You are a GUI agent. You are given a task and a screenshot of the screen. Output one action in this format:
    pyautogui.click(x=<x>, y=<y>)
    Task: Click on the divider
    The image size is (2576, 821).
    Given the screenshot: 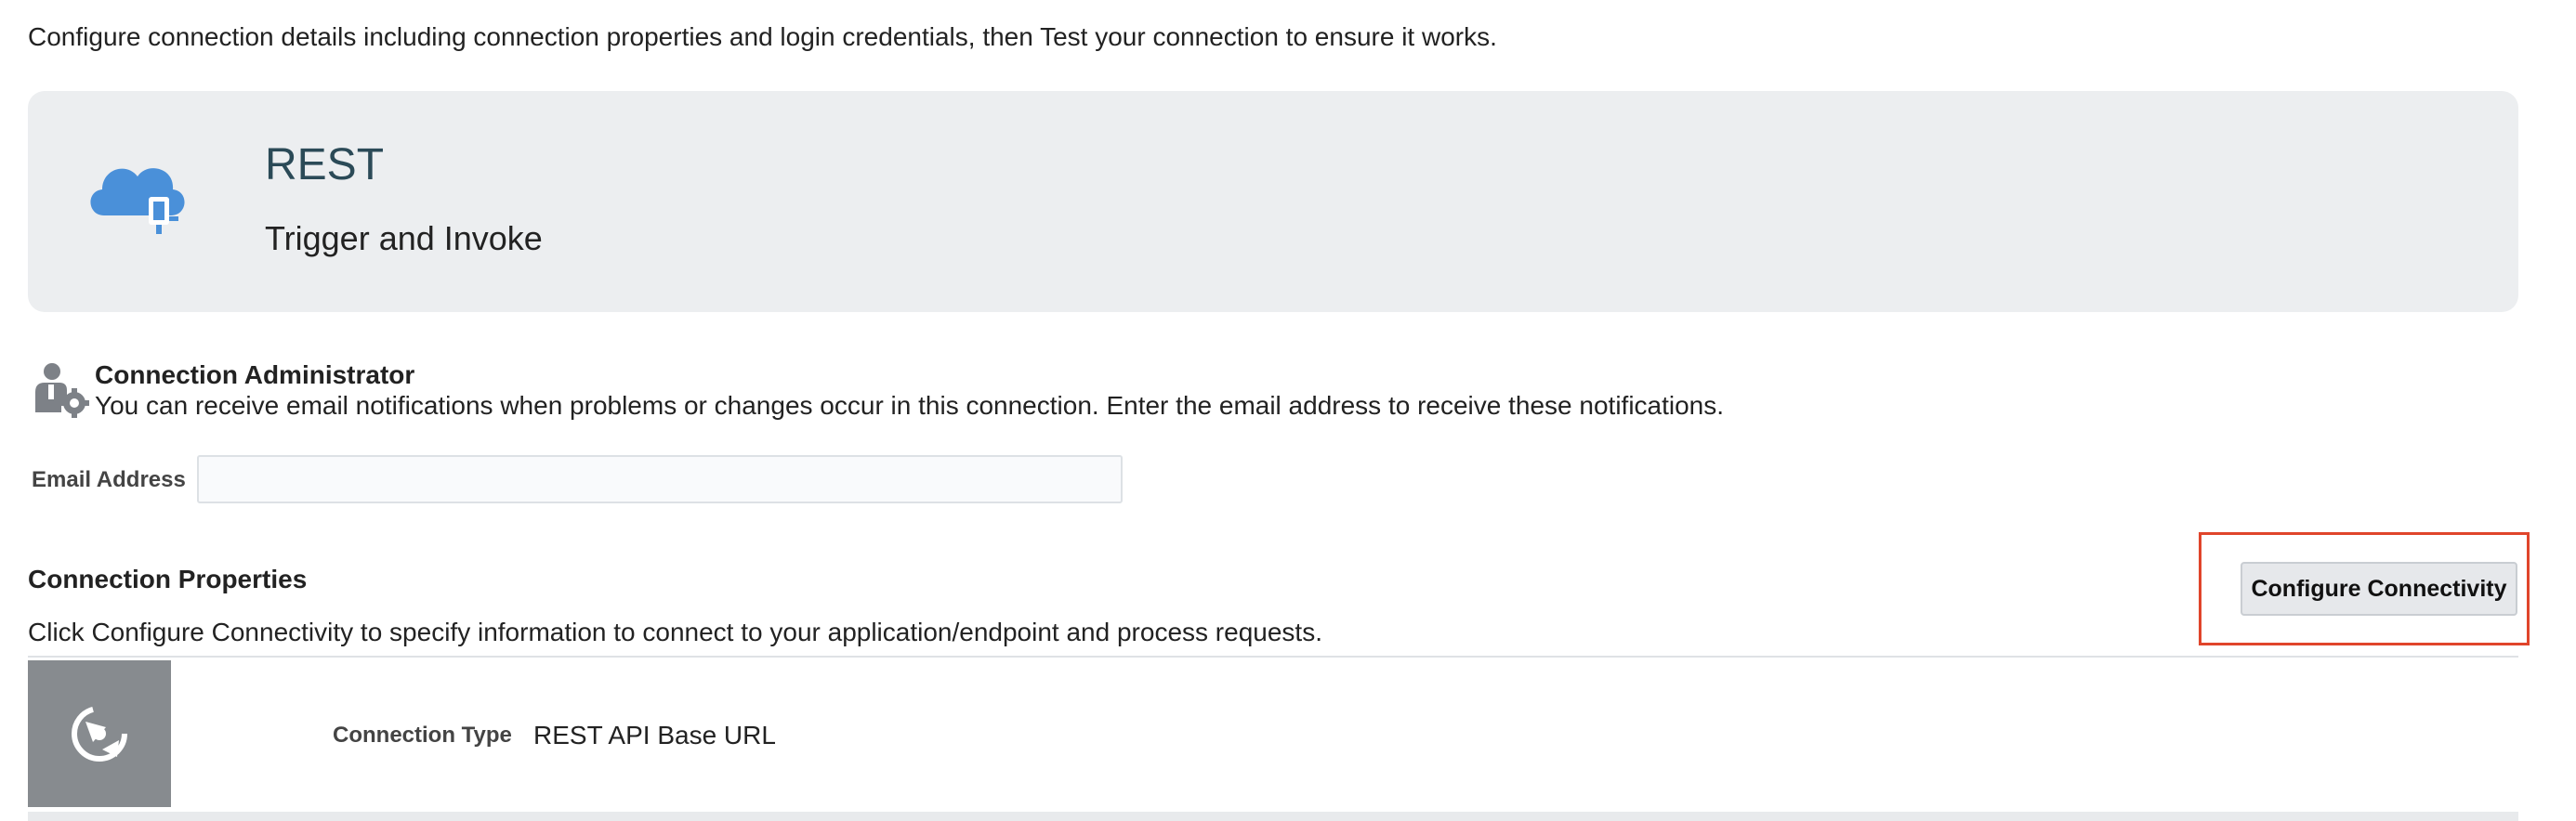 What is the action you would take?
    pyautogui.click(x=1273, y=657)
    